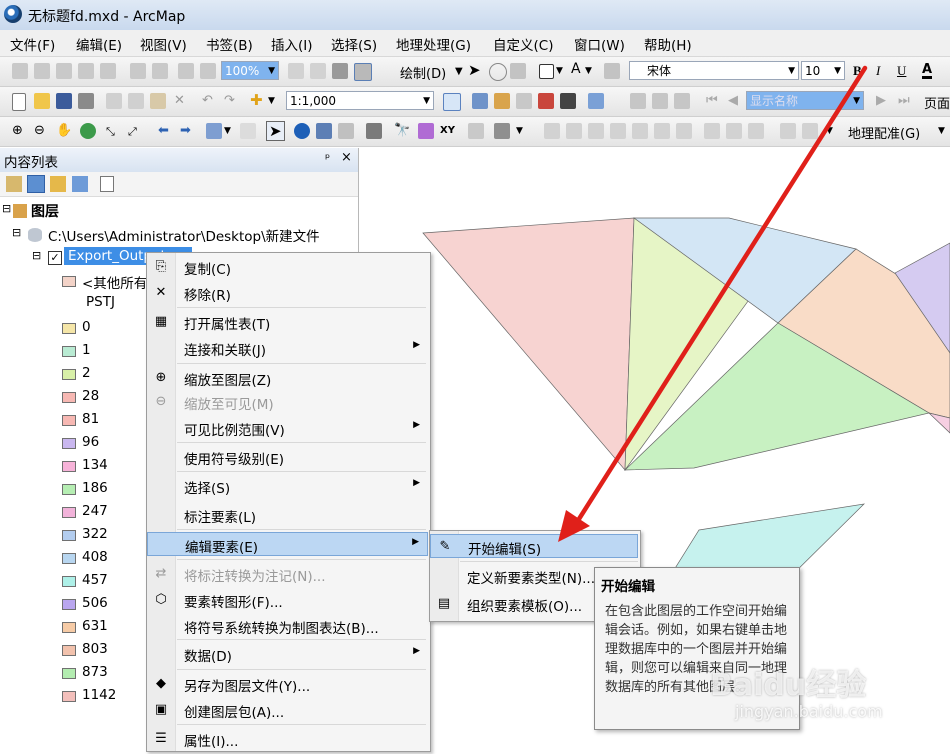 This screenshot has height=754, width=950. I want to click on context-menu-item: ▦ 打开属性表(T), so click(287, 322).